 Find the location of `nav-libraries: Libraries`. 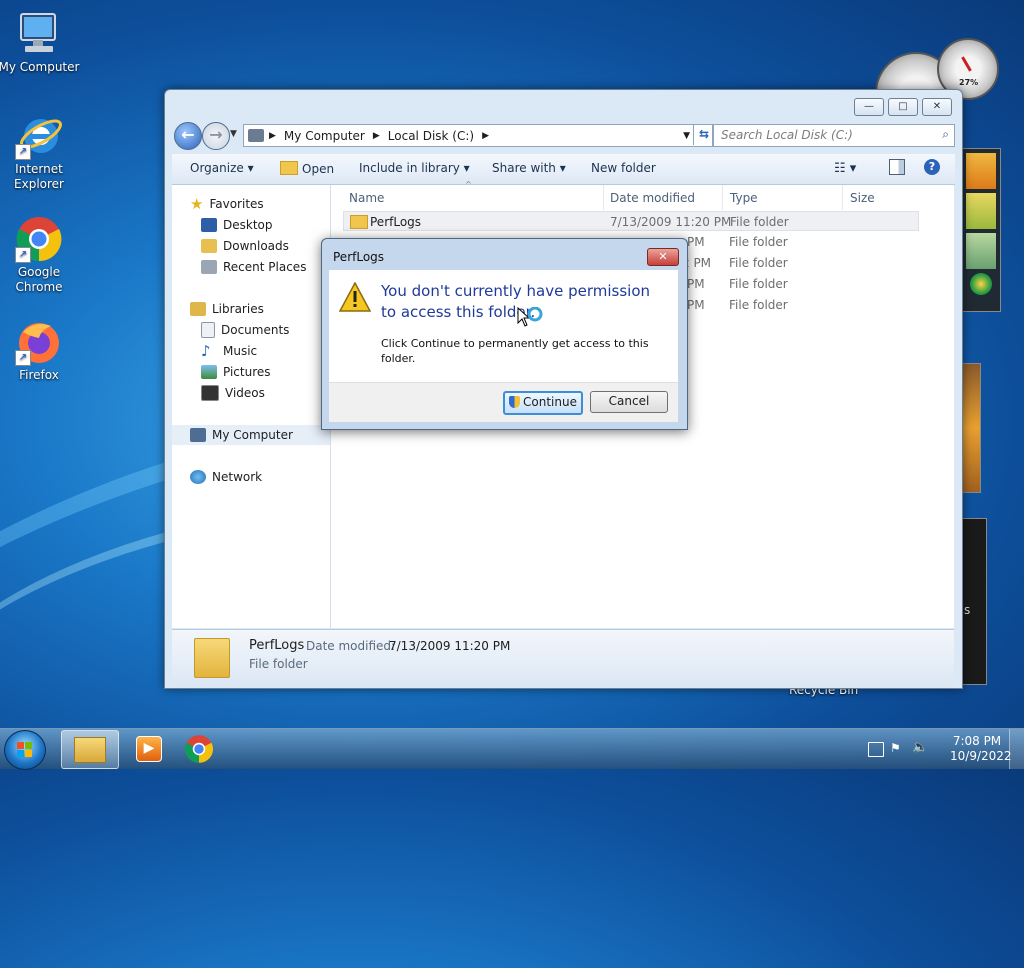

nav-libraries: Libraries is located at coordinates (227, 309).